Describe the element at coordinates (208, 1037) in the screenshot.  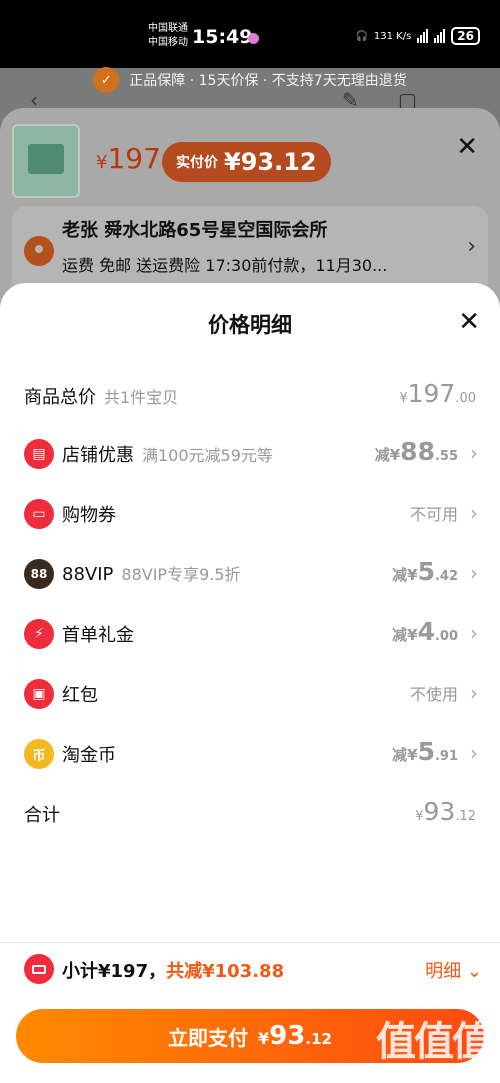
I see `pay-label: 立即支付` at that location.